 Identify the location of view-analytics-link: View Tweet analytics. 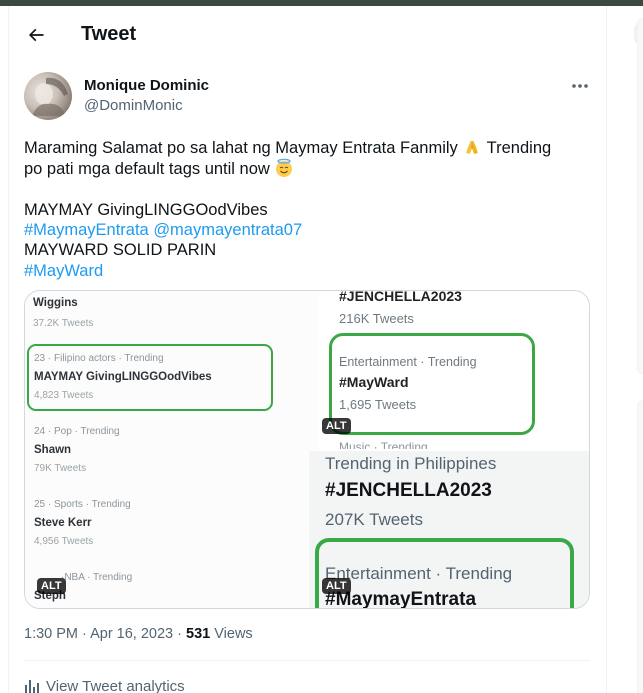
(104, 685).